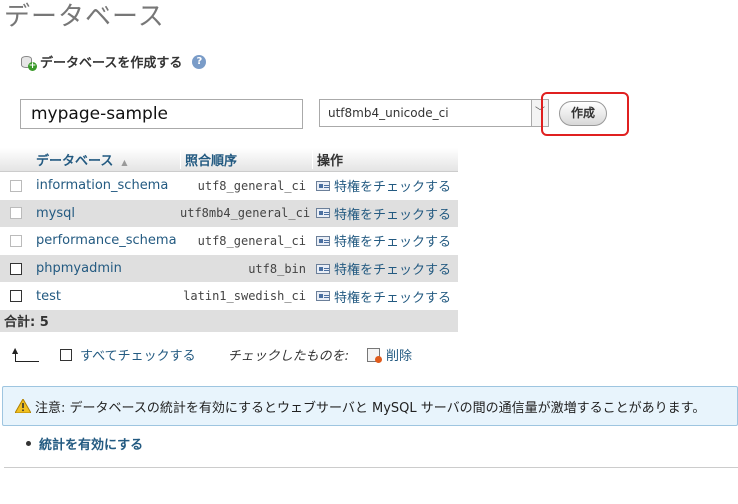 This screenshot has width=738, height=504. Describe the element at coordinates (288, 356) in the screenshot. I see `with-selected-label: チェックしたものを:` at that location.